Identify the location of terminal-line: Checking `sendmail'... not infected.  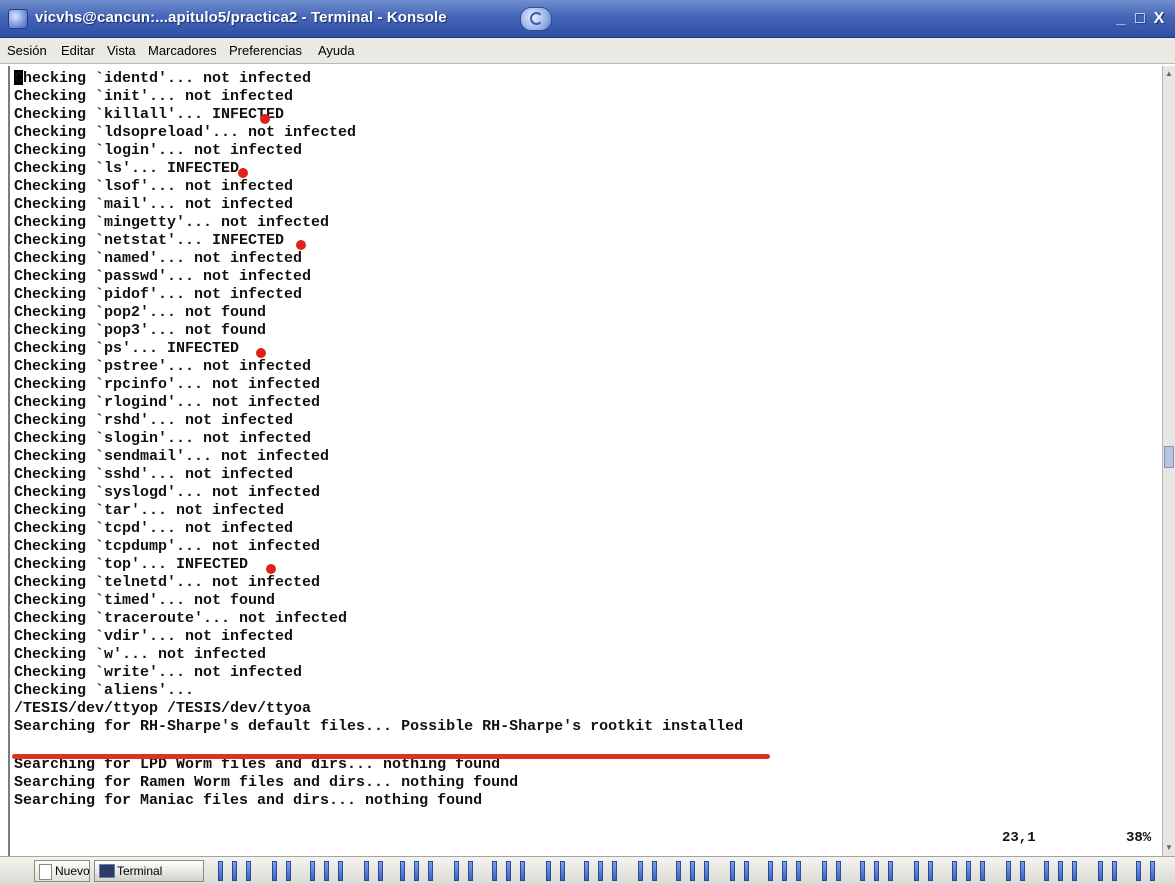
(172, 456).